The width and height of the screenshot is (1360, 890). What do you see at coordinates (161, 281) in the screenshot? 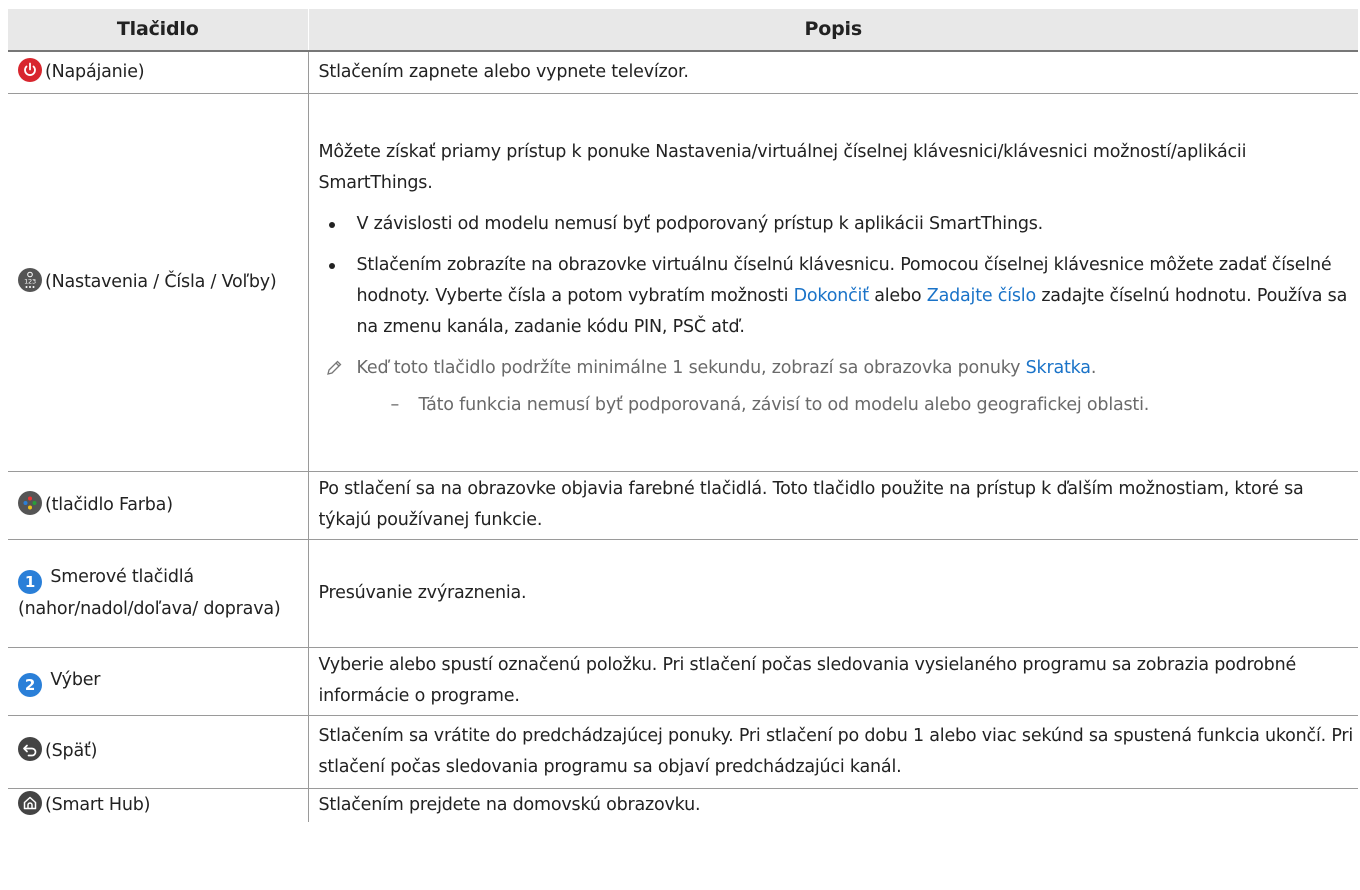
I see `button-label: (Nastavenia / Čísla / Voľby)` at bounding box center [161, 281].